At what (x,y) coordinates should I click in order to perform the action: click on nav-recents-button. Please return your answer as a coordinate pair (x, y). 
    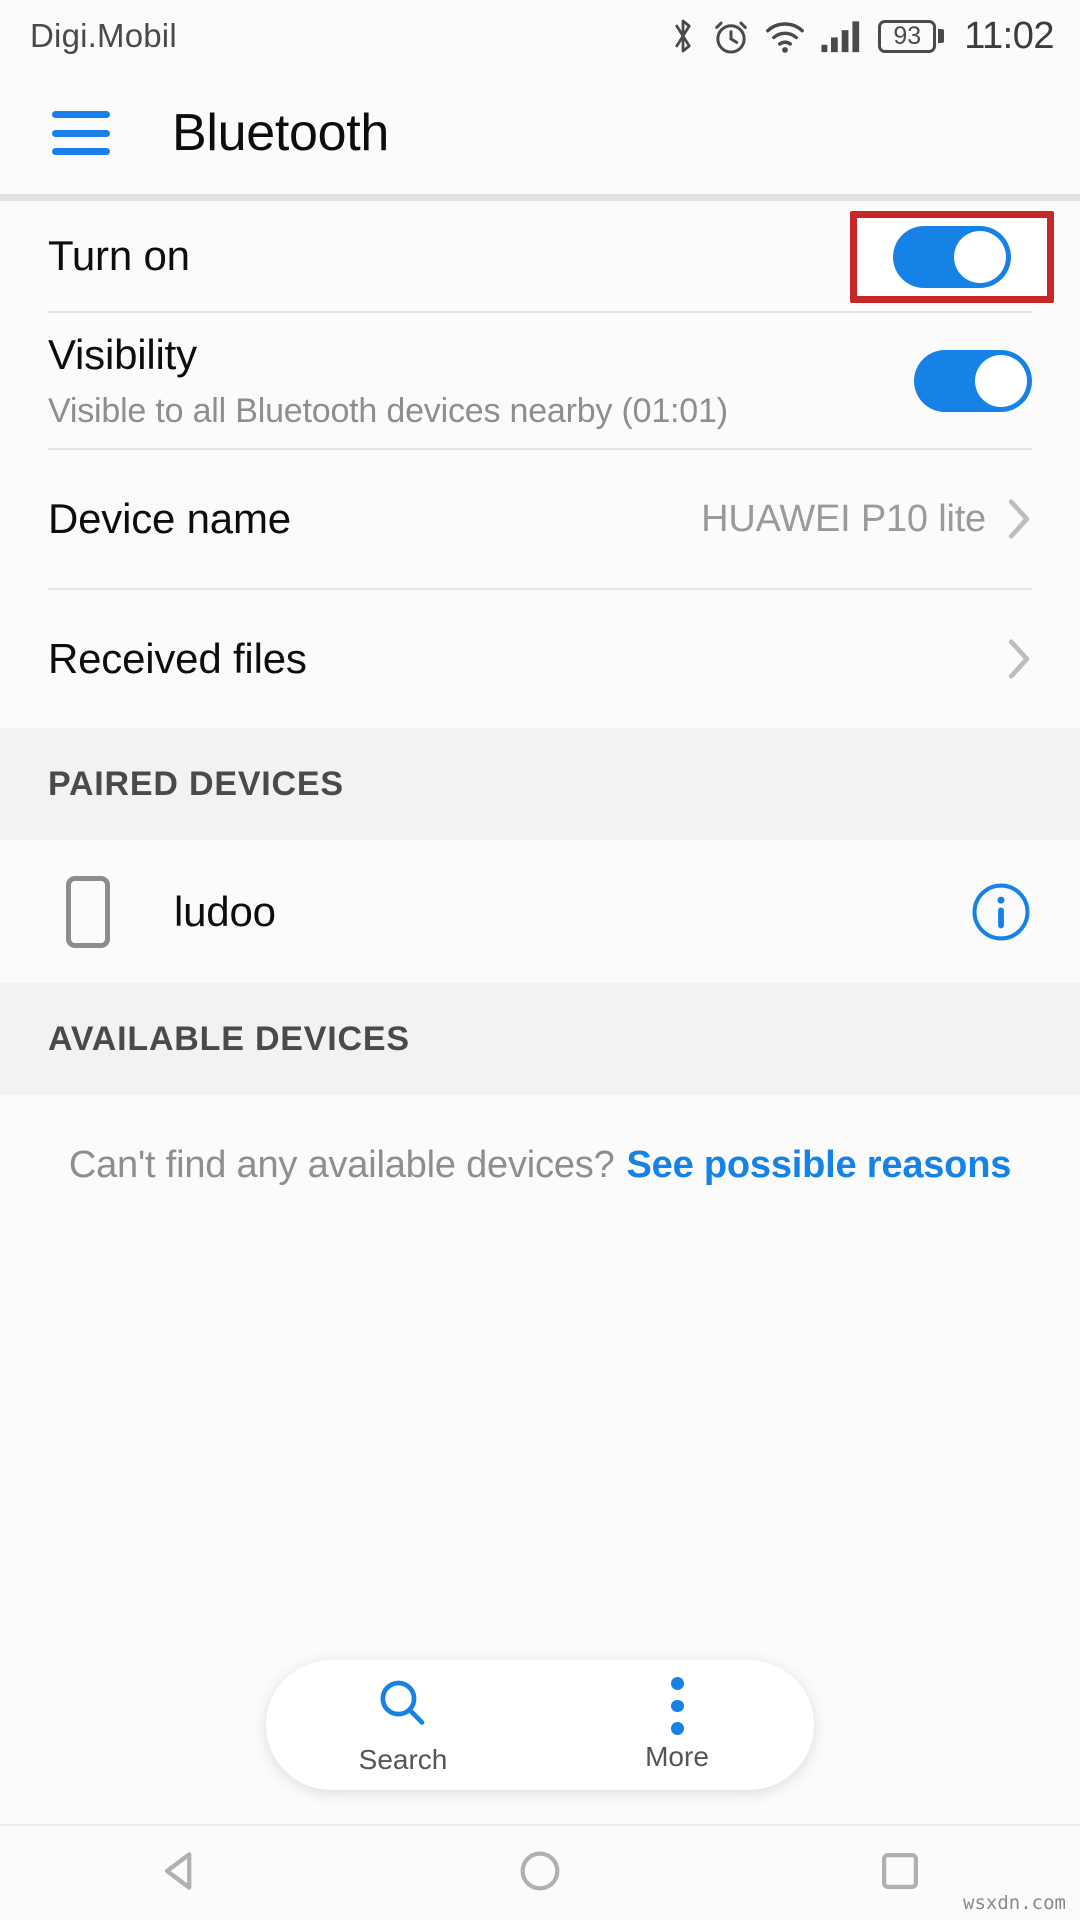
    Looking at the image, I should click on (900, 1872).